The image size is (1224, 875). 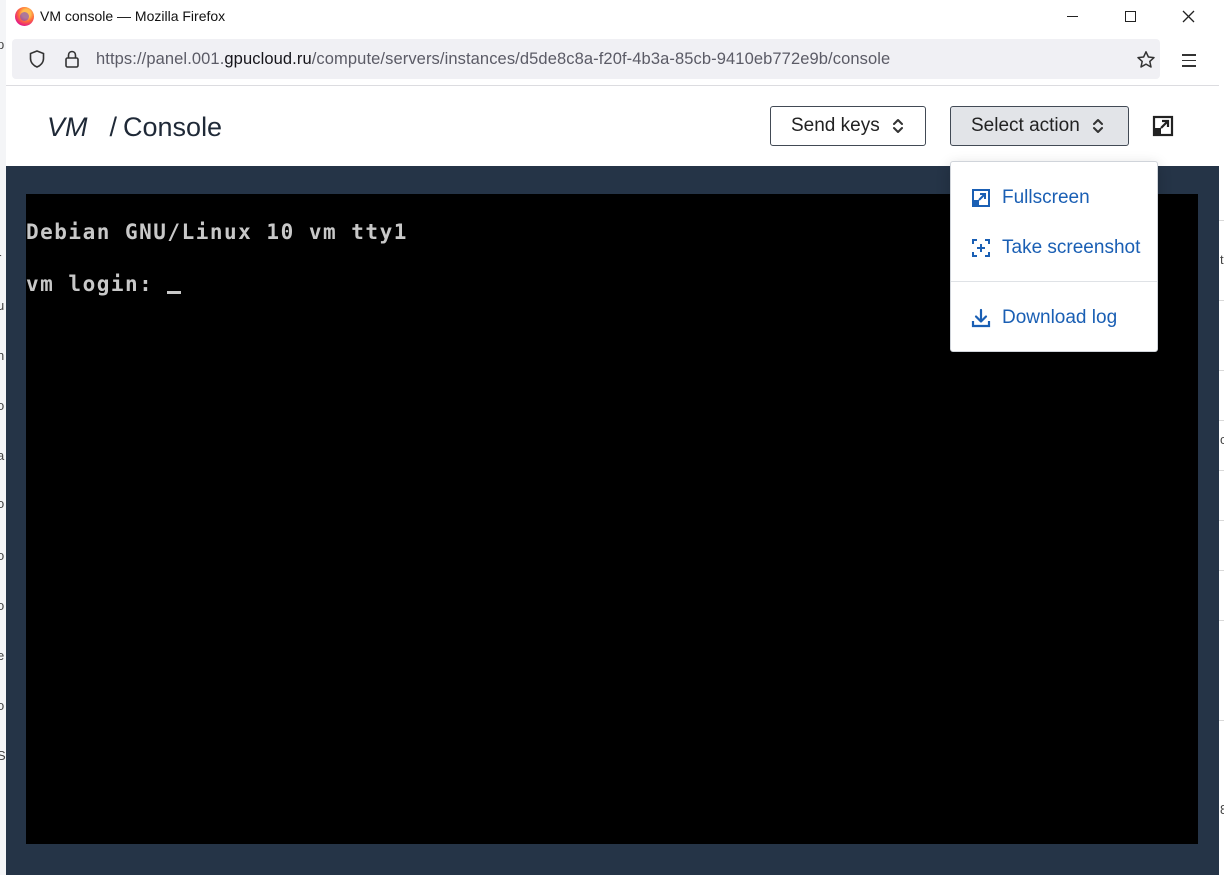 I want to click on breadcrumb-vm: VM, so click(x=67, y=127).